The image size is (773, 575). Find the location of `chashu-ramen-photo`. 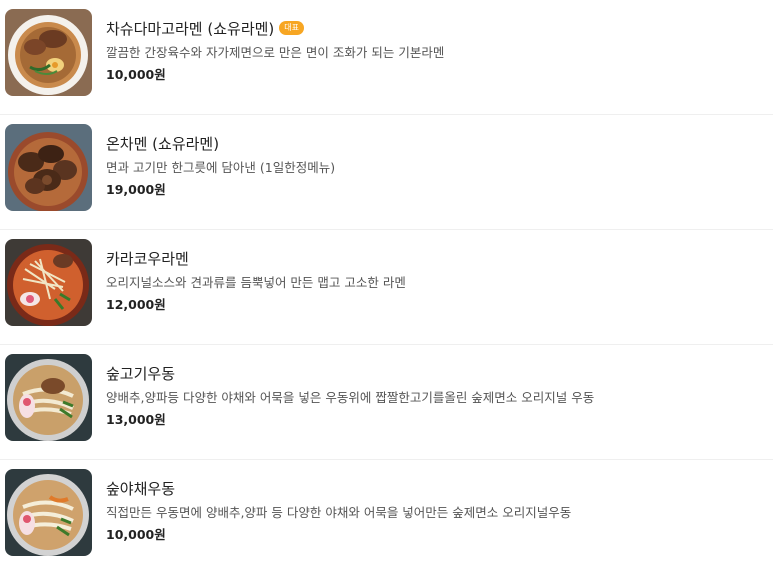

chashu-ramen-photo is located at coordinates (48, 167).